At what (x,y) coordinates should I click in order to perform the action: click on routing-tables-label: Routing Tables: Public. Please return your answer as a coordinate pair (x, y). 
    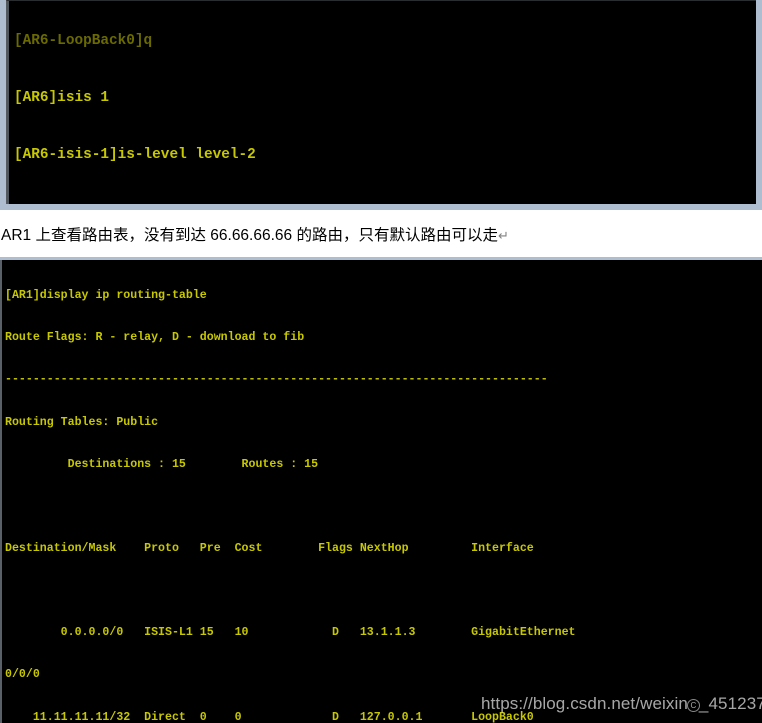
    Looking at the image, I should click on (82, 422).